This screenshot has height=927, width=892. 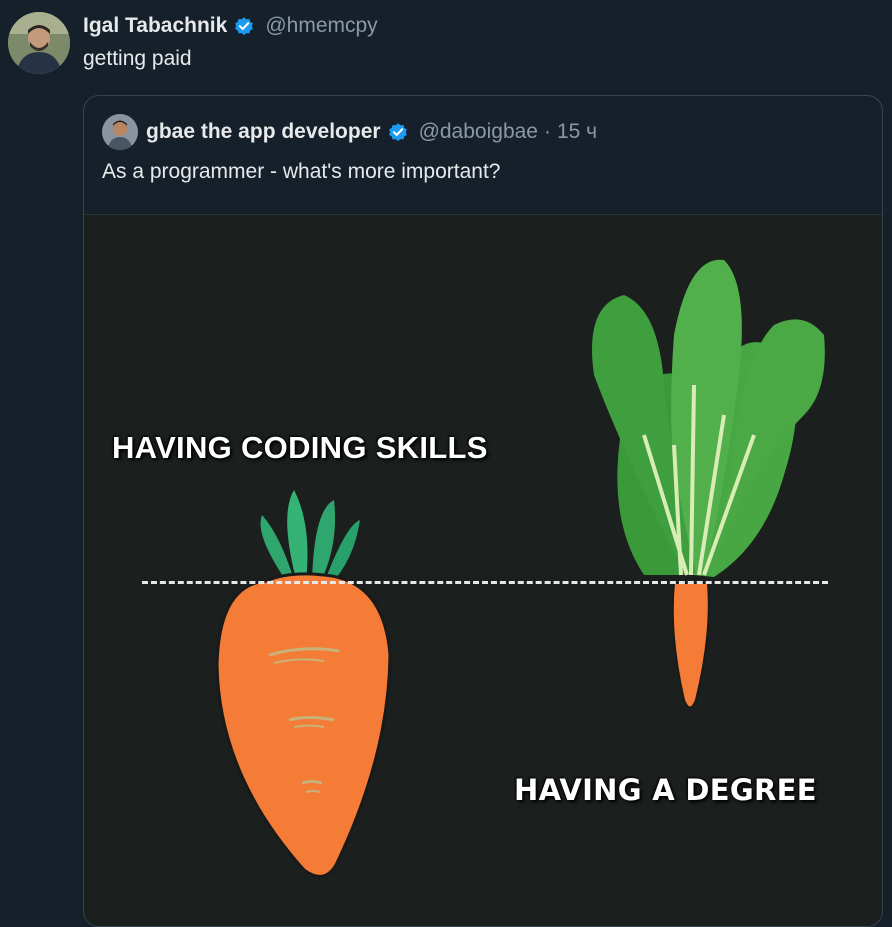 What do you see at coordinates (708, 418) in the screenshot?
I see `spinach-leaves-icon` at bounding box center [708, 418].